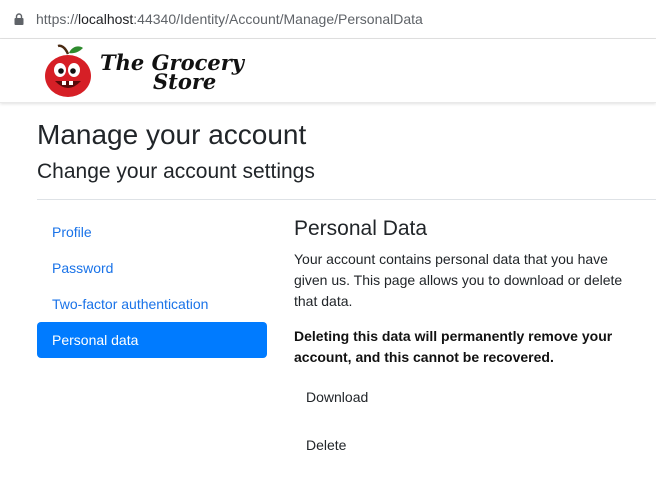 This screenshot has height=477, width=656. Describe the element at coordinates (152, 340) in the screenshot. I see `sidebar-item-personal-data: Personal data` at that location.